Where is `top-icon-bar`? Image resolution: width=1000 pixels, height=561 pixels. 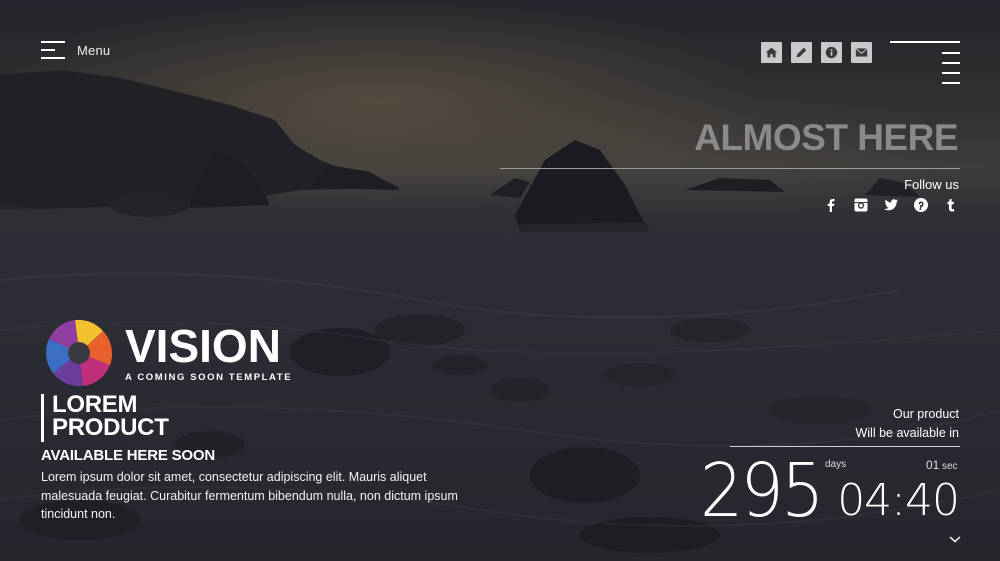 top-icon-bar is located at coordinates (816, 52).